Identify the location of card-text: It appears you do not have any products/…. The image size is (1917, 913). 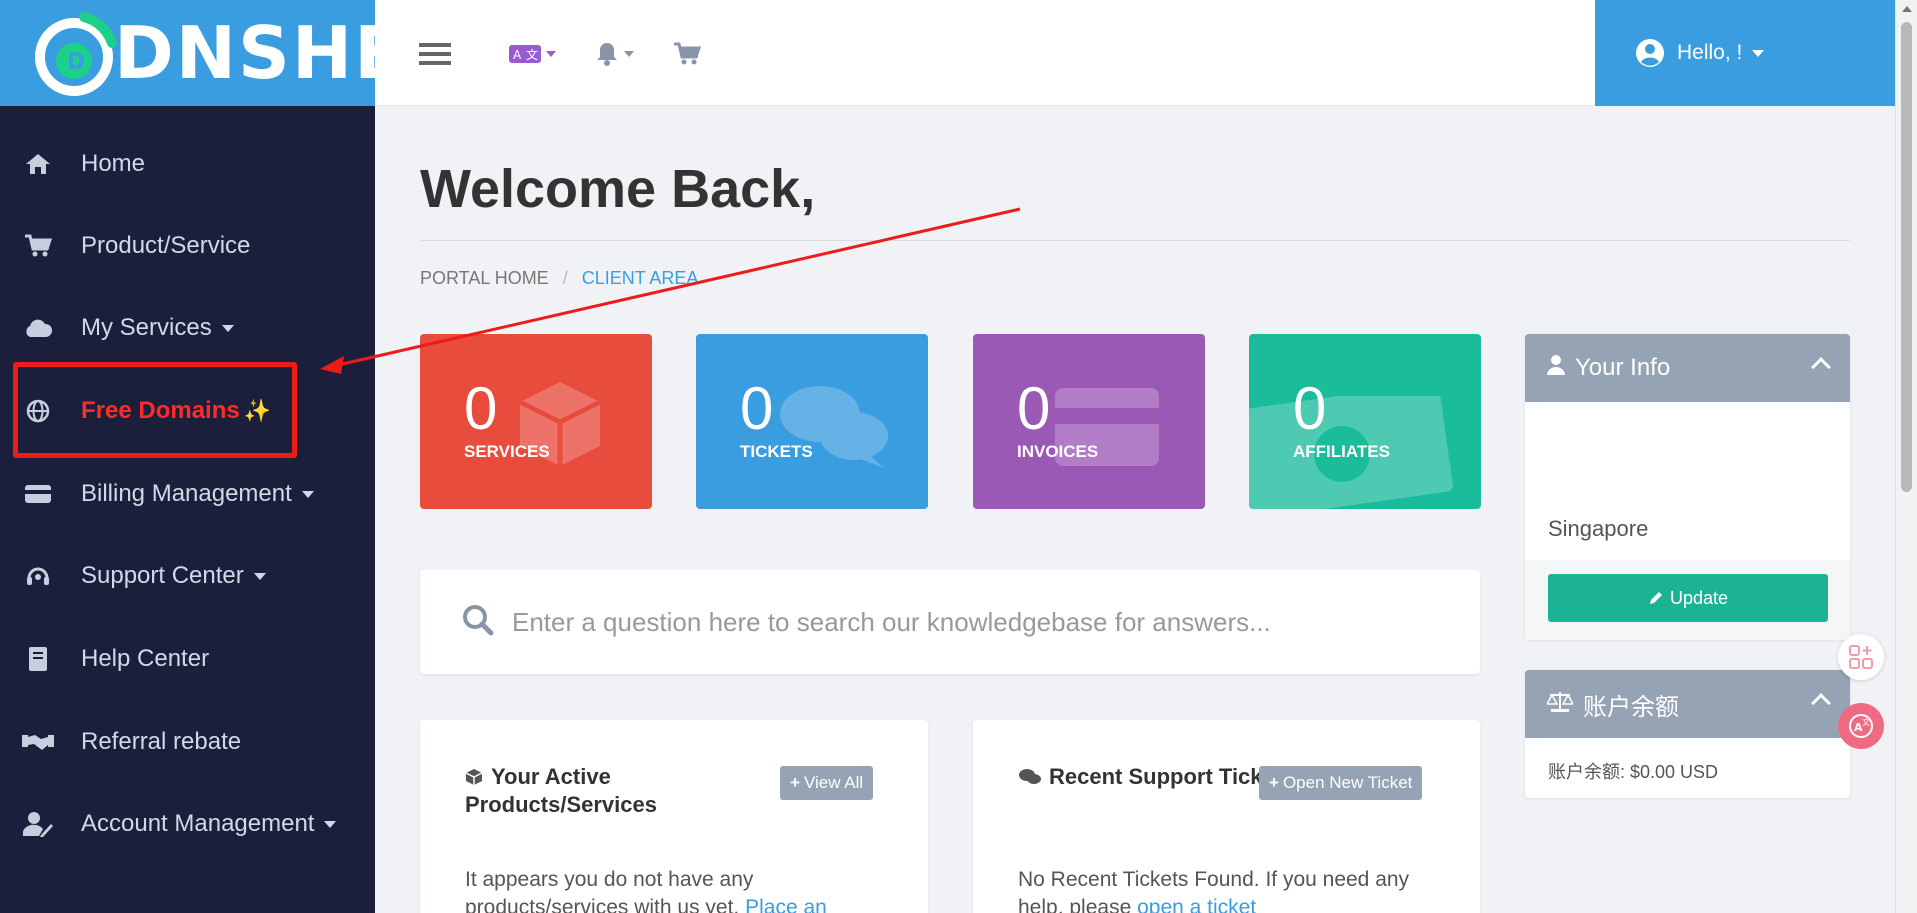
(609, 890).